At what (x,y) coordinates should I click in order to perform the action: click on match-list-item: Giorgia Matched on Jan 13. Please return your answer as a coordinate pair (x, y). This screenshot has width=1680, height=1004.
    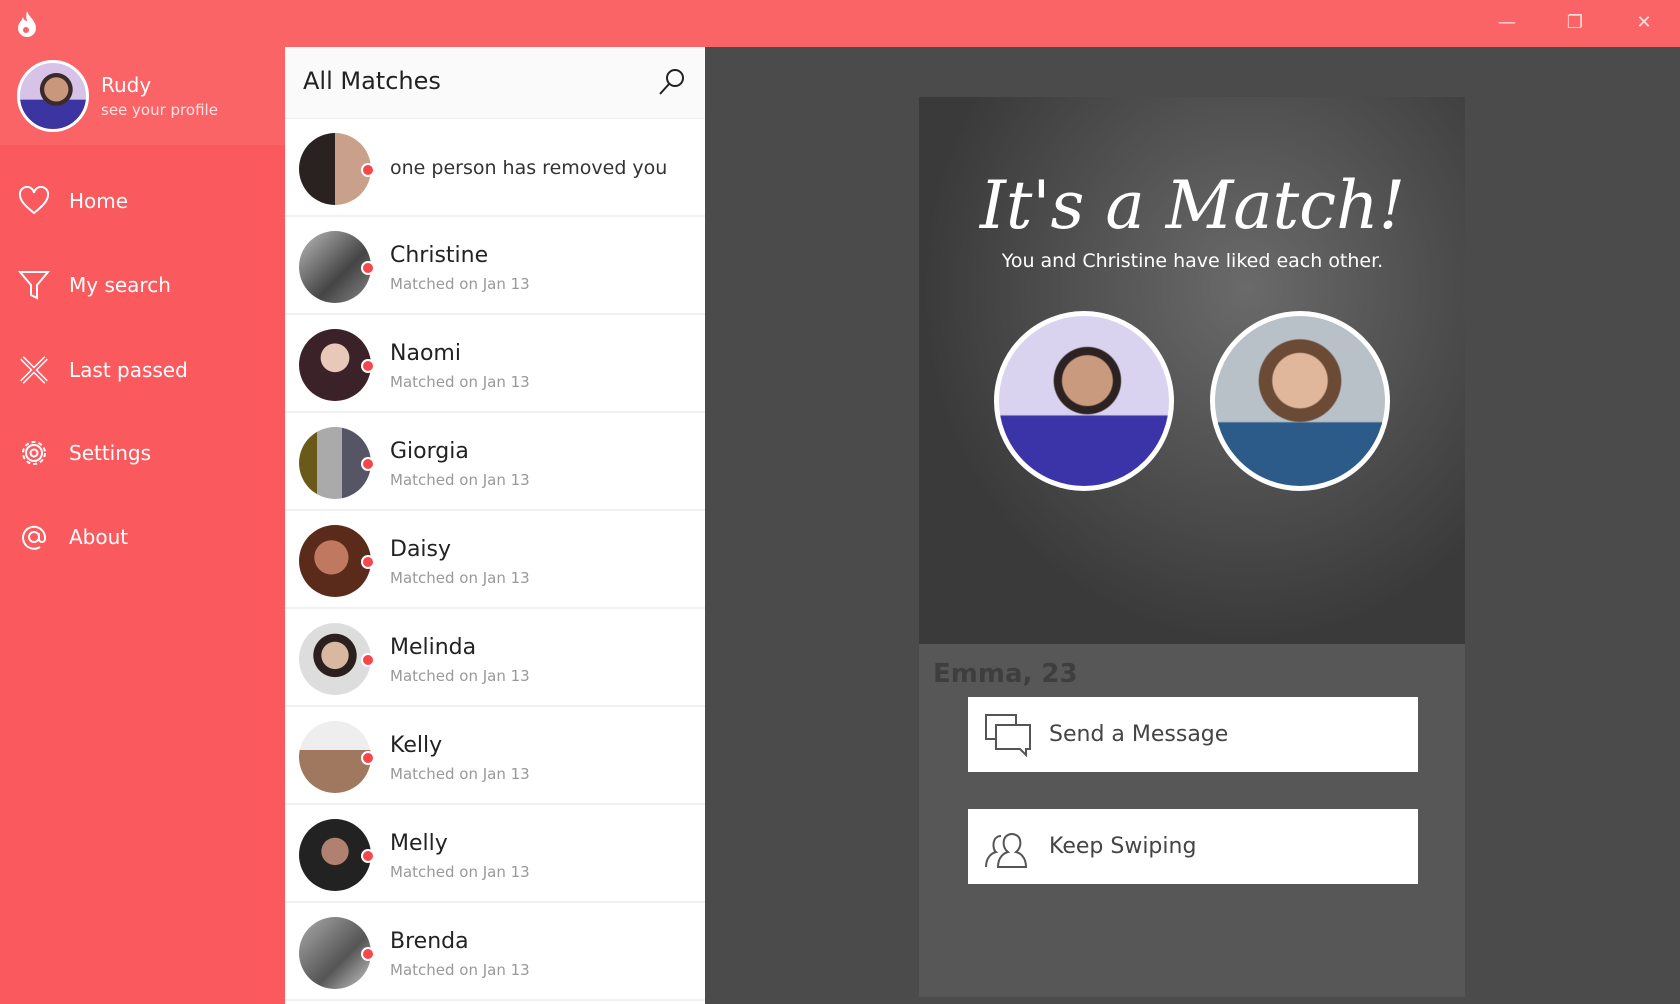
    Looking at the image, I should click on (495, 462).